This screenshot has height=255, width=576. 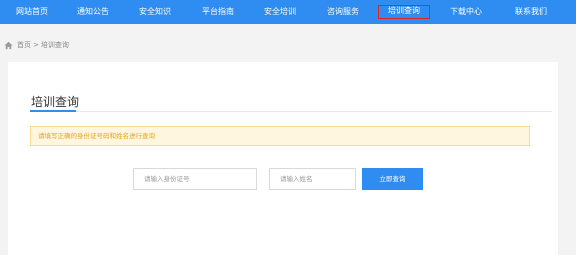 What do you see at coordinates (32, 12) in the screenshot?
I see `nav-item-home: 网站首页` at bounding box center [32, 12].